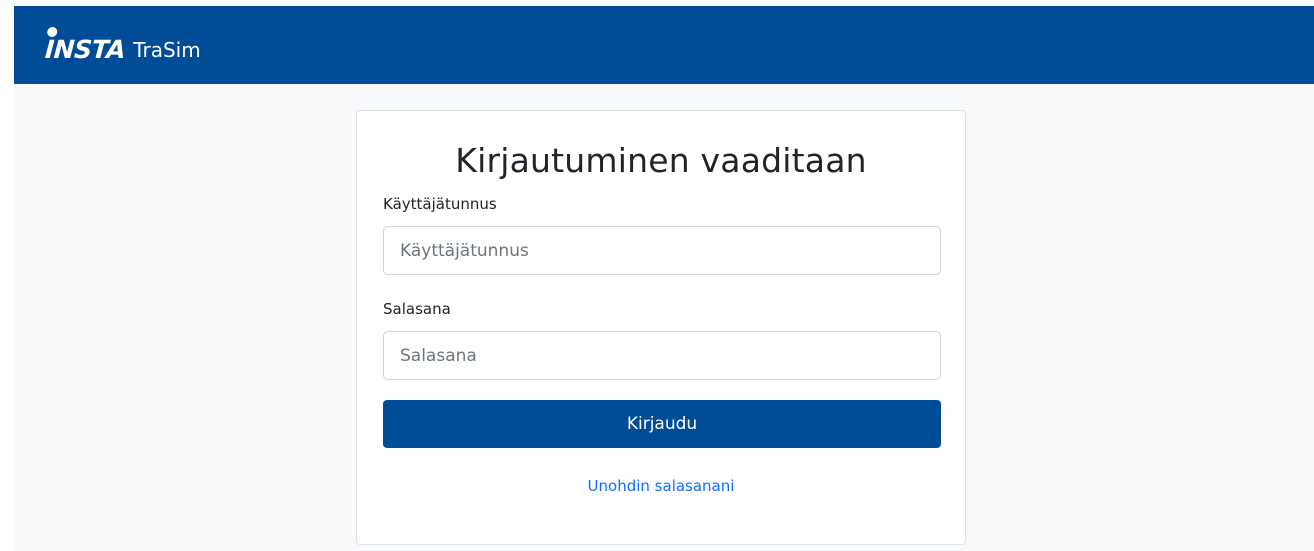  Describe the element at coordinates (662, 424) in the screenshot. I see `login-button: Kirjaudu` at that location.